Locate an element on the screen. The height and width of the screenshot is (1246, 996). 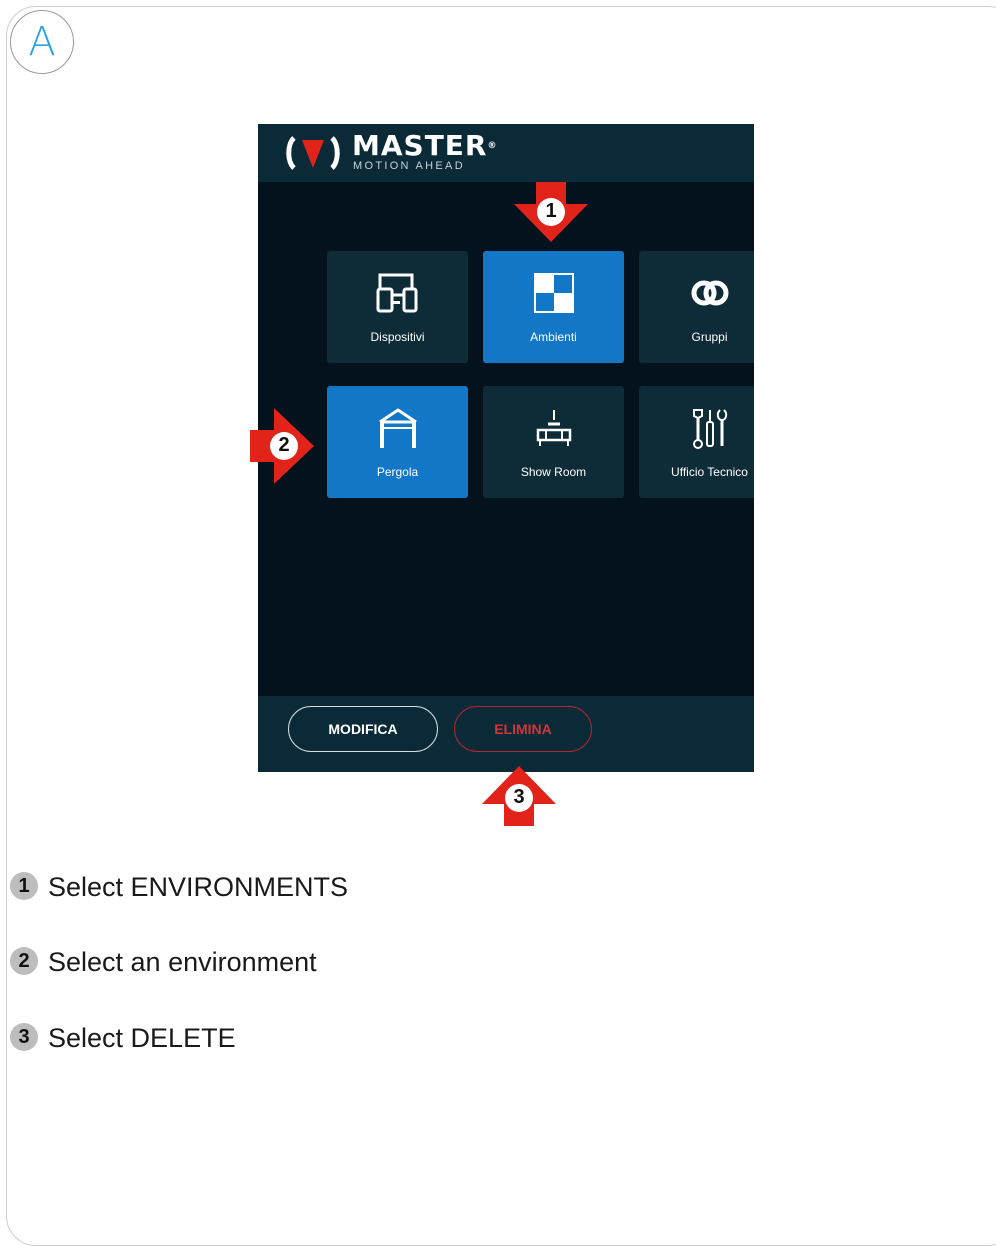
callout-arrow-1: 1 is located at coordinates (551, 212).